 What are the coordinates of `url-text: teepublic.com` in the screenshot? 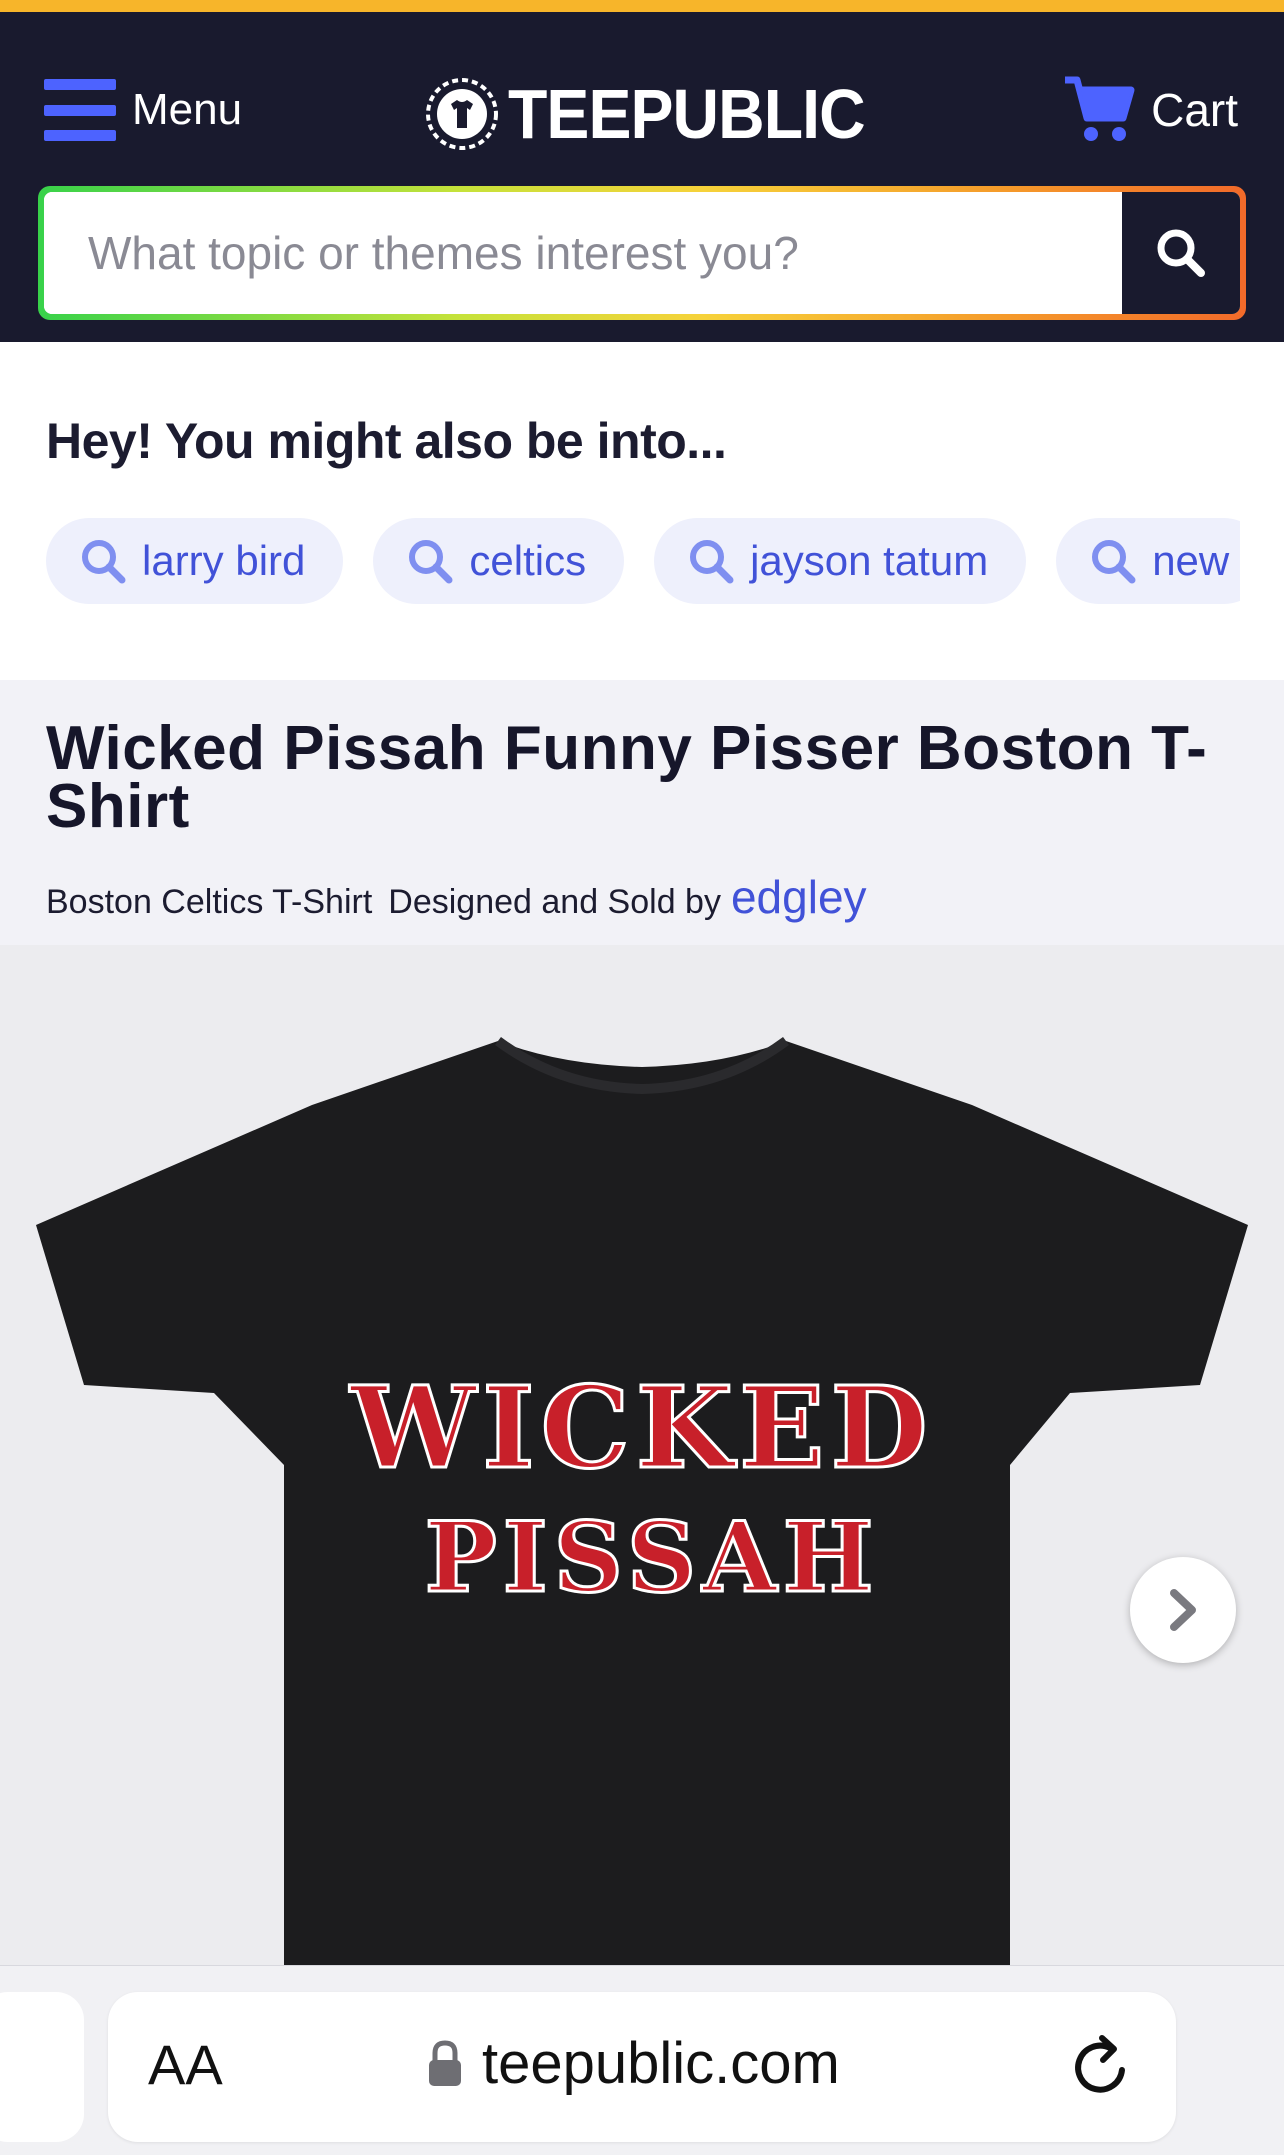 It's located at (661, 2063).